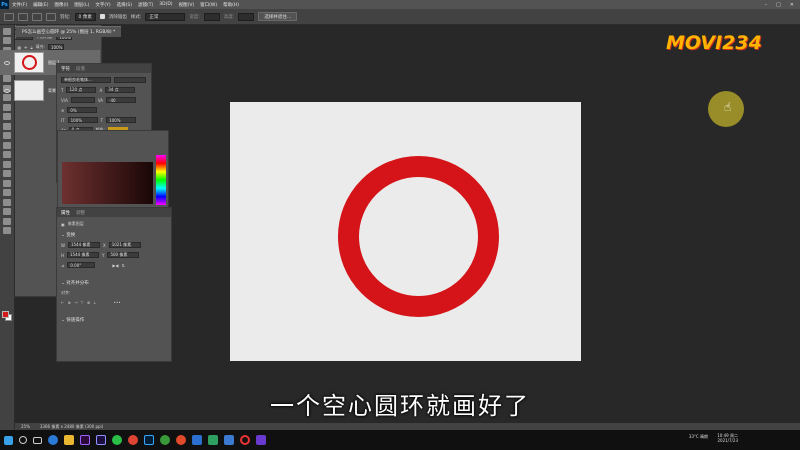 This screenshot has width=800, height=450. I want to click on tab-paragraph: 段落, so click(80, 69).